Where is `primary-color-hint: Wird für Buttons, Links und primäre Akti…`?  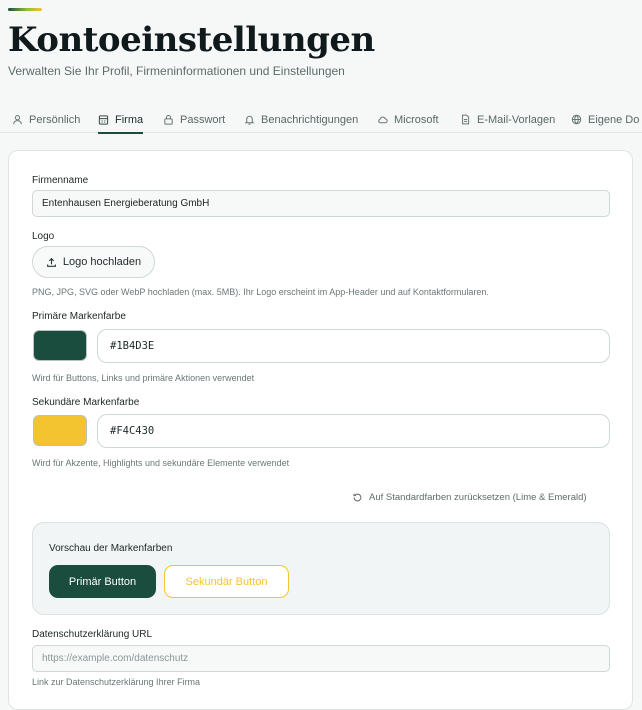 primary-color-hint: Wird für Buttons, Links und primäre Akti… is located at coordinates (143, 378).